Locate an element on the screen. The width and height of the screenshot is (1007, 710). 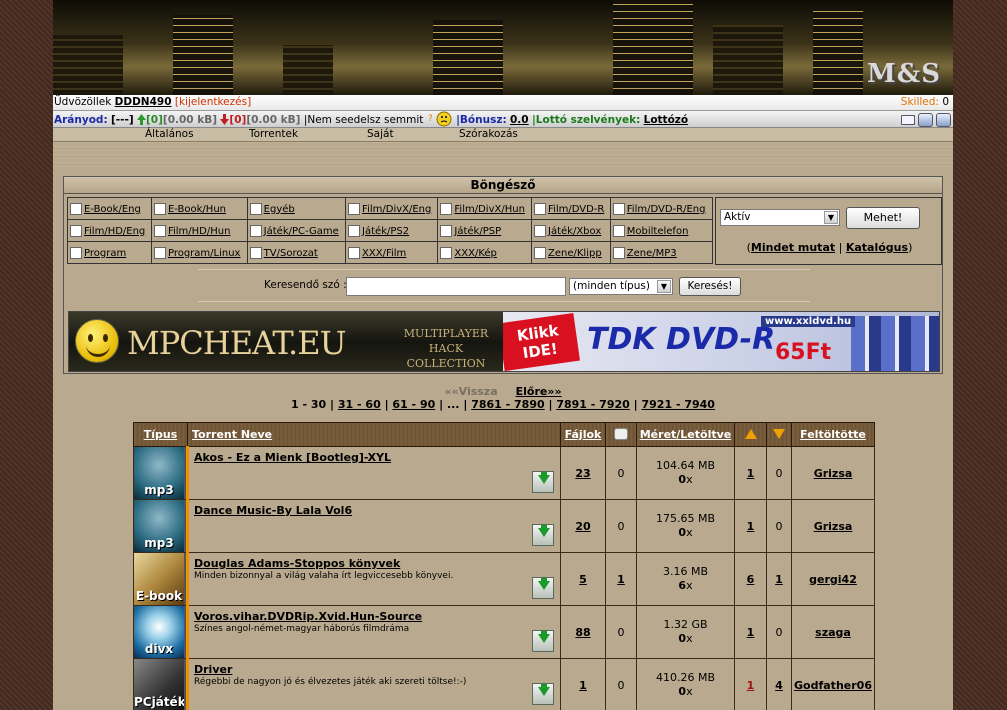
uploader-link: szaga is located at coordinates (833, 632).